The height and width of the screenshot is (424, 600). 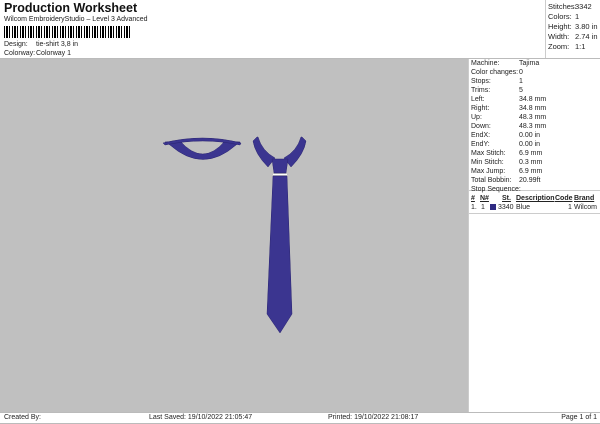 What do you see at coordinates (478, 99) in the screenshot?
I see `detail-label: Left:` at bounding box center [478, 99].